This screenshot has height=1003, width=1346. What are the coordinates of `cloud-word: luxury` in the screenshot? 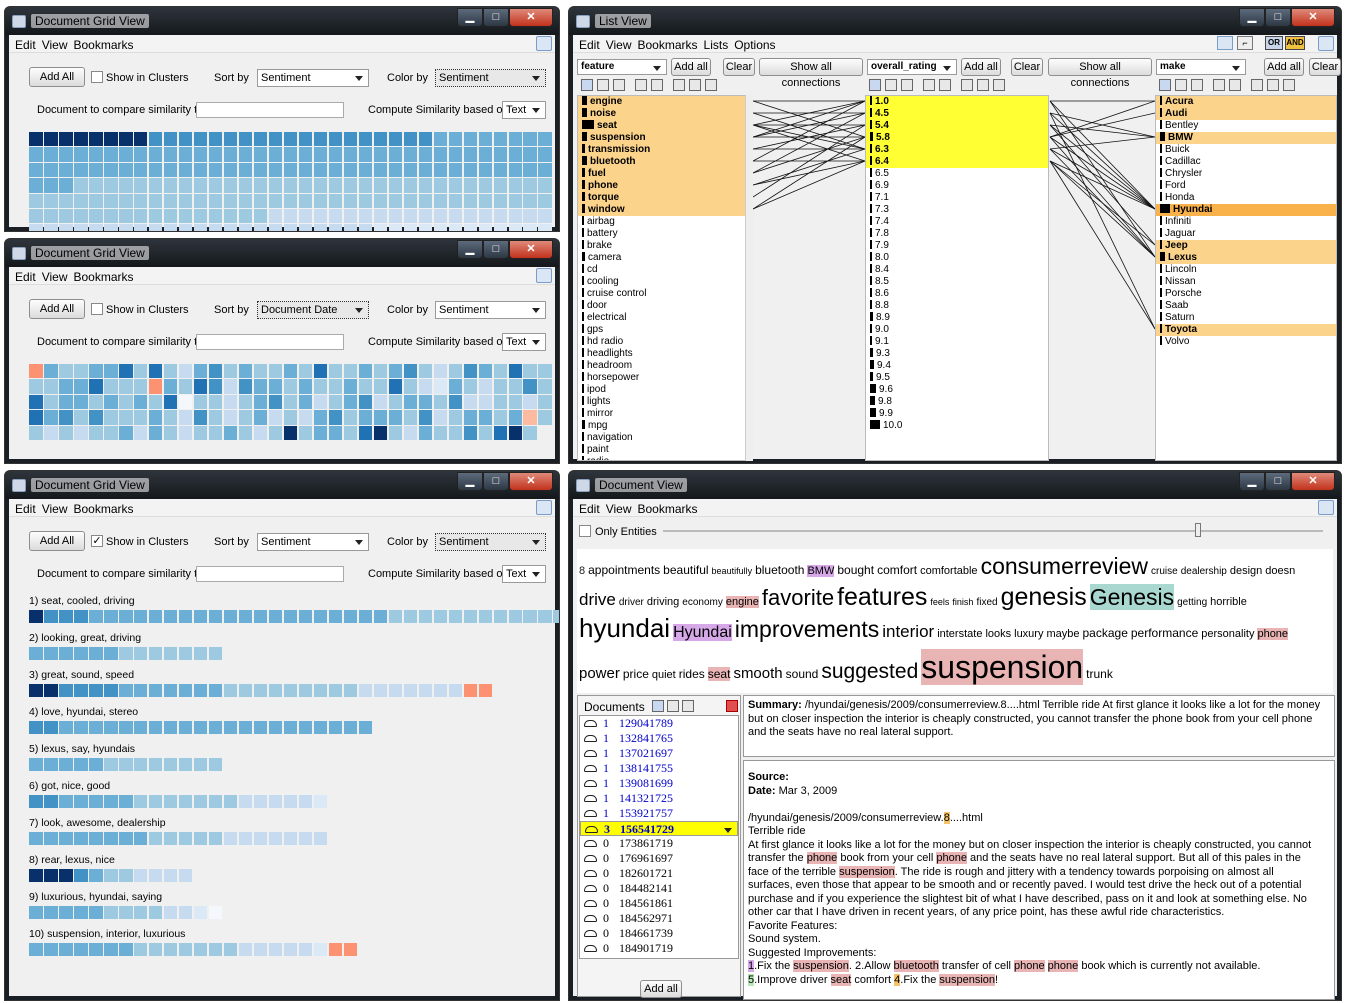 It's located at (1028, 634).